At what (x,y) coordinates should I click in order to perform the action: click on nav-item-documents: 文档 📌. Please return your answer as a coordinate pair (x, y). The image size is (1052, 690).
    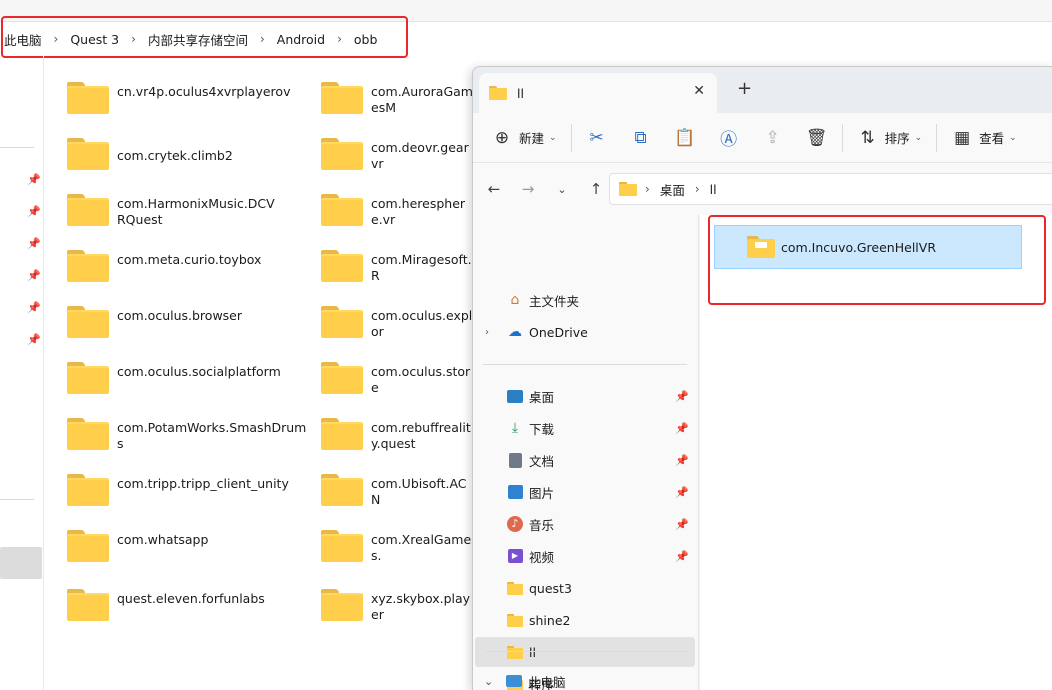
    Looking at the image, I should click on (585, 460).